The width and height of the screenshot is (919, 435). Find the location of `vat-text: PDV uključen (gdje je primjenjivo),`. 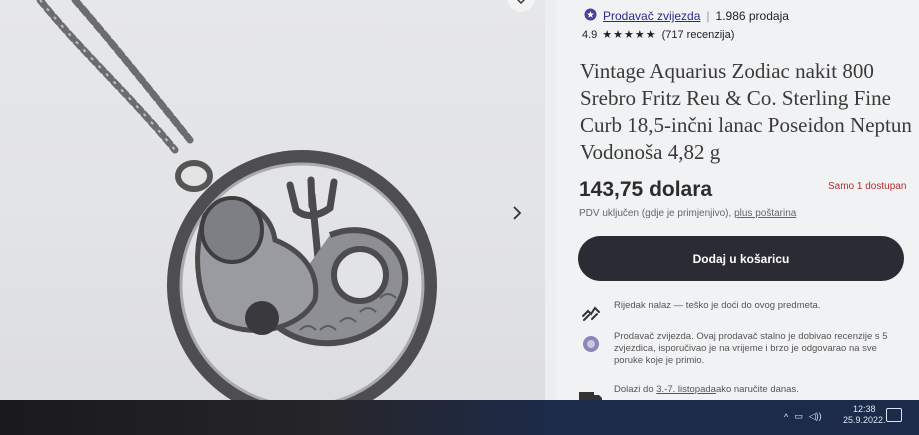

vat-text: PDV uključen (gdje je primjenjivo), is located at coordinates (655, 213).